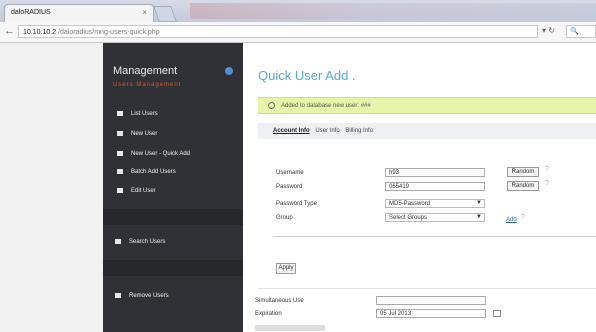 This screenshot has height=332, width=596. What do you see at coordinates (393, 11) in the screenshot?
I see `tab-strip-background` at bounding box center [393, 11].